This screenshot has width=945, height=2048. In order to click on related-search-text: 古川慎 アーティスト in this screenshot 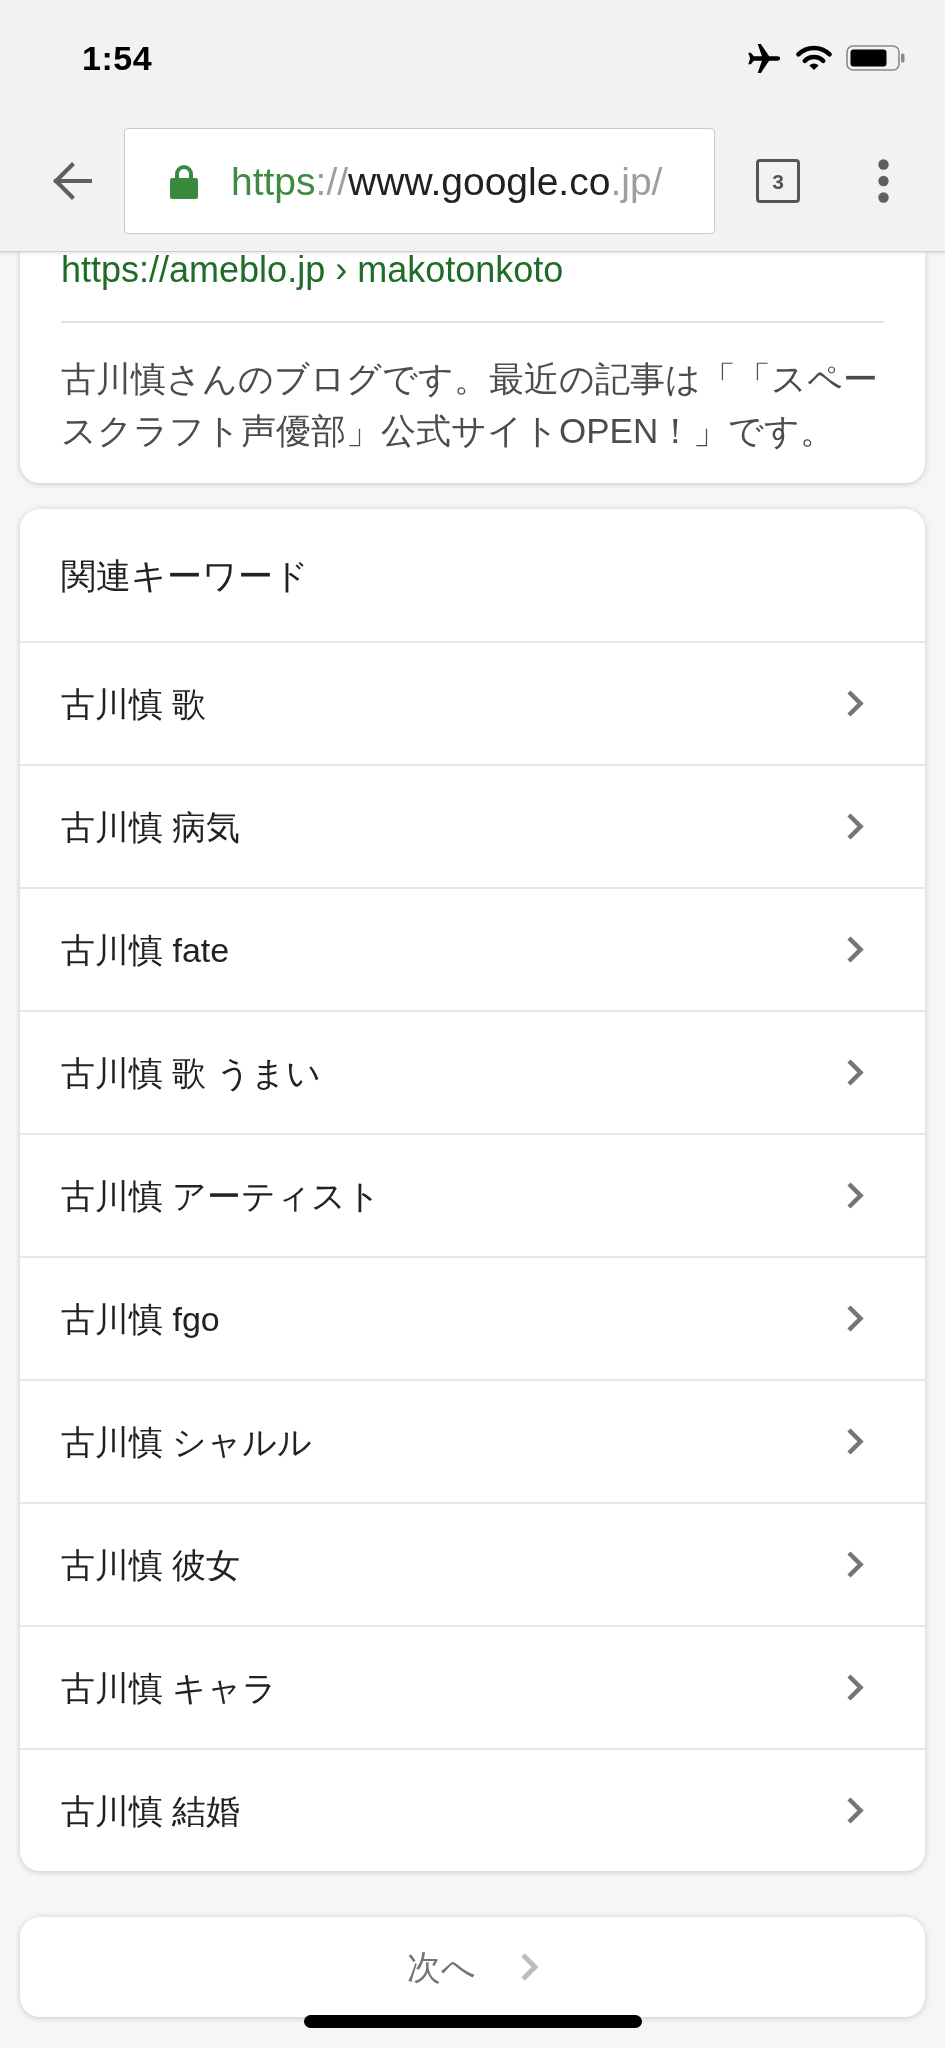, I will do `click(221, 1195)`.